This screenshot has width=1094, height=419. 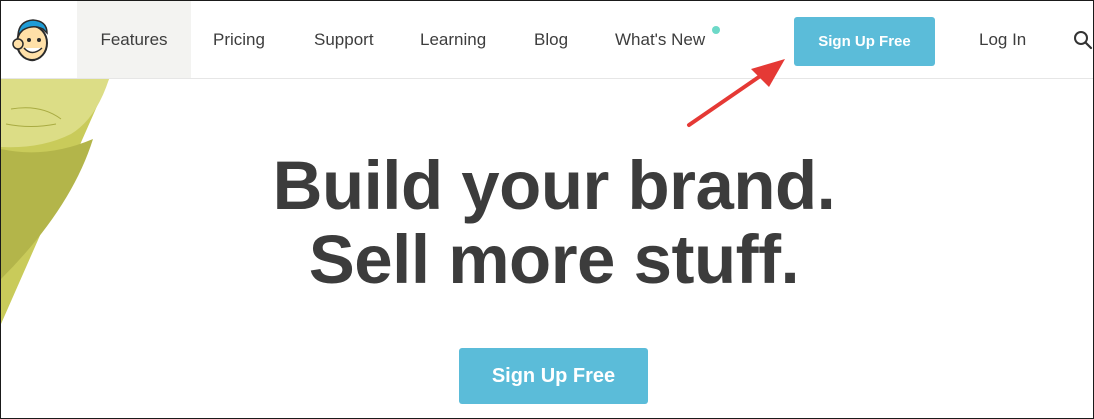 What do you see at coordinates (239, 39) in the screenshot?
I see `nav-pricing: Pricing` at bounding box center [239, 39].